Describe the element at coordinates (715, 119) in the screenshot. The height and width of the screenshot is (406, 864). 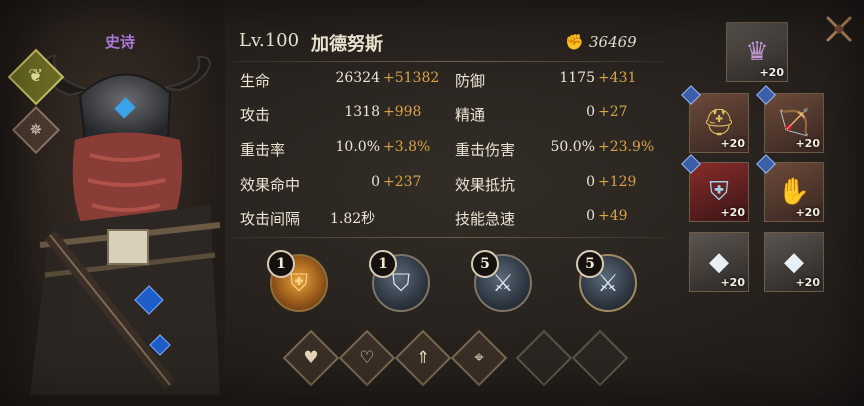
I see `equip-helmet: ⛑ +20` at that location.